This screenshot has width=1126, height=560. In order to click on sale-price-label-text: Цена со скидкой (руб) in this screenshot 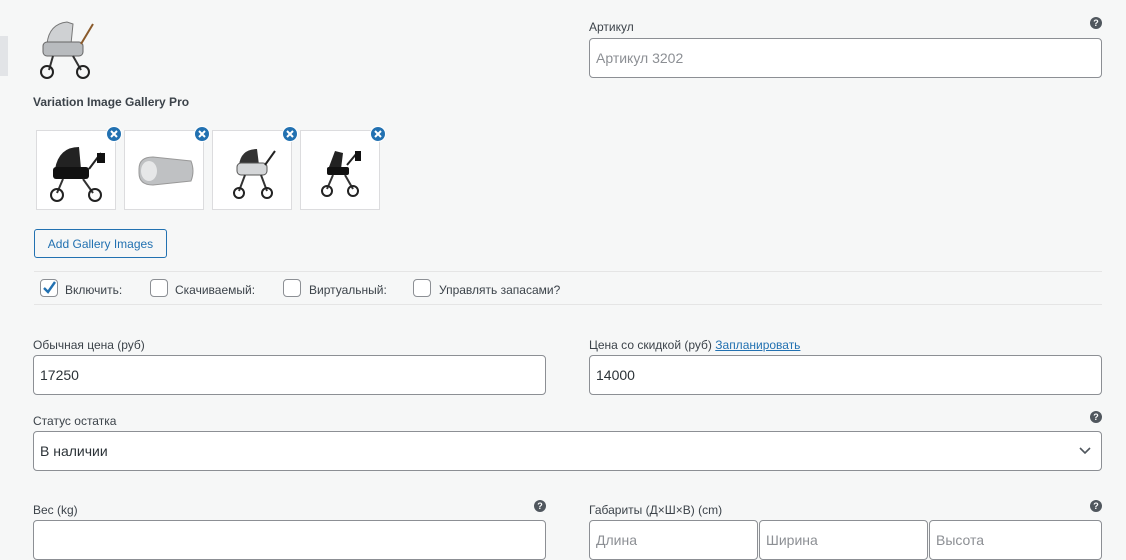, I will do `click(650, 345)`.